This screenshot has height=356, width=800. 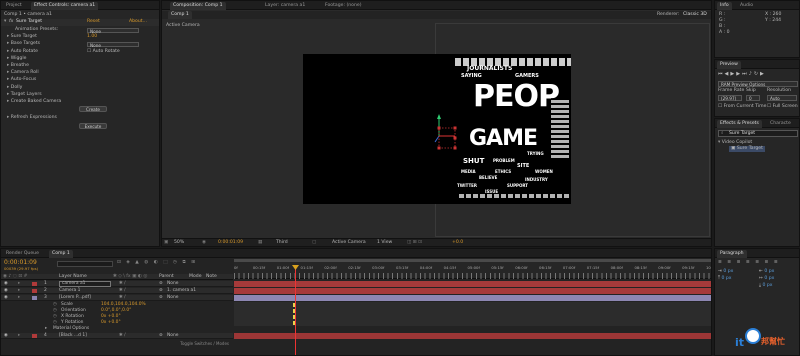 I want to click on indent-left: ⇥ 0 px, so click(x=725, y=272).